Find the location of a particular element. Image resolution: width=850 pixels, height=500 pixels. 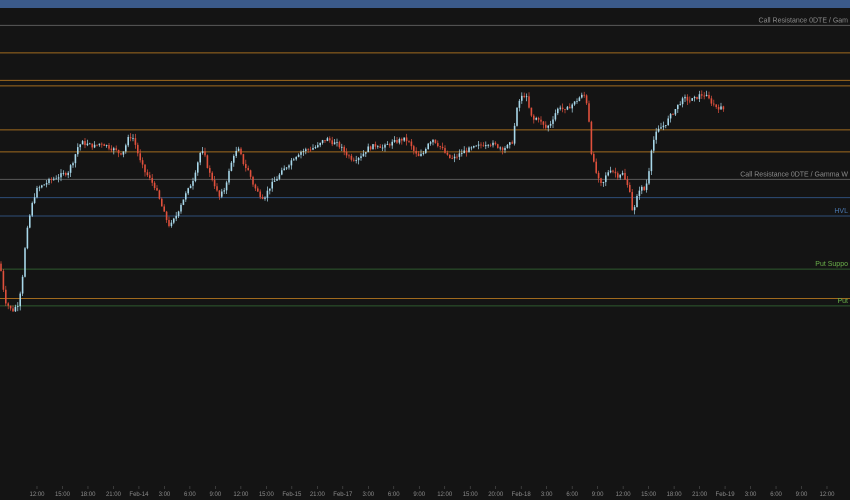

level-label: Call Resistance 0DTE / Gamma W is located at coordinates (794, 174).